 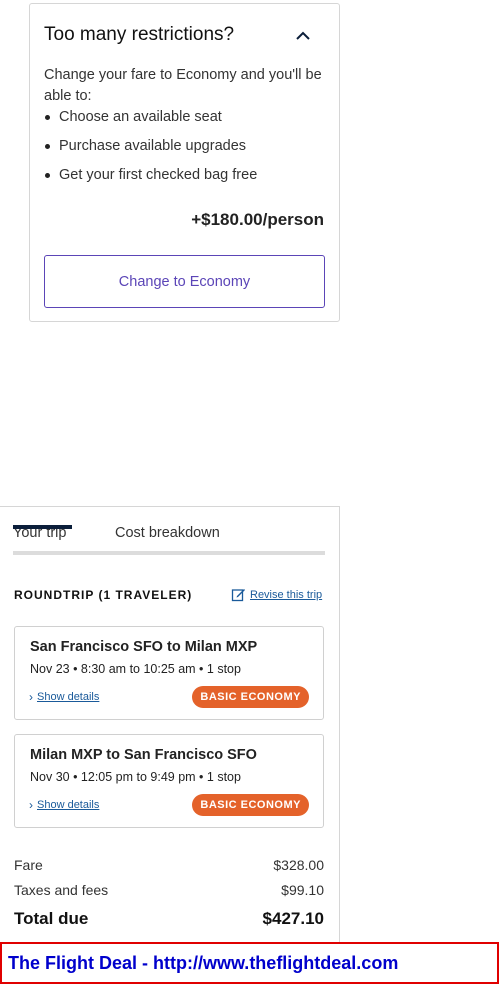 I want to click on segment-times: Nov 30 • 12:05 pm to 9:49 pm • 1 stop, so click(x=135, y=777).